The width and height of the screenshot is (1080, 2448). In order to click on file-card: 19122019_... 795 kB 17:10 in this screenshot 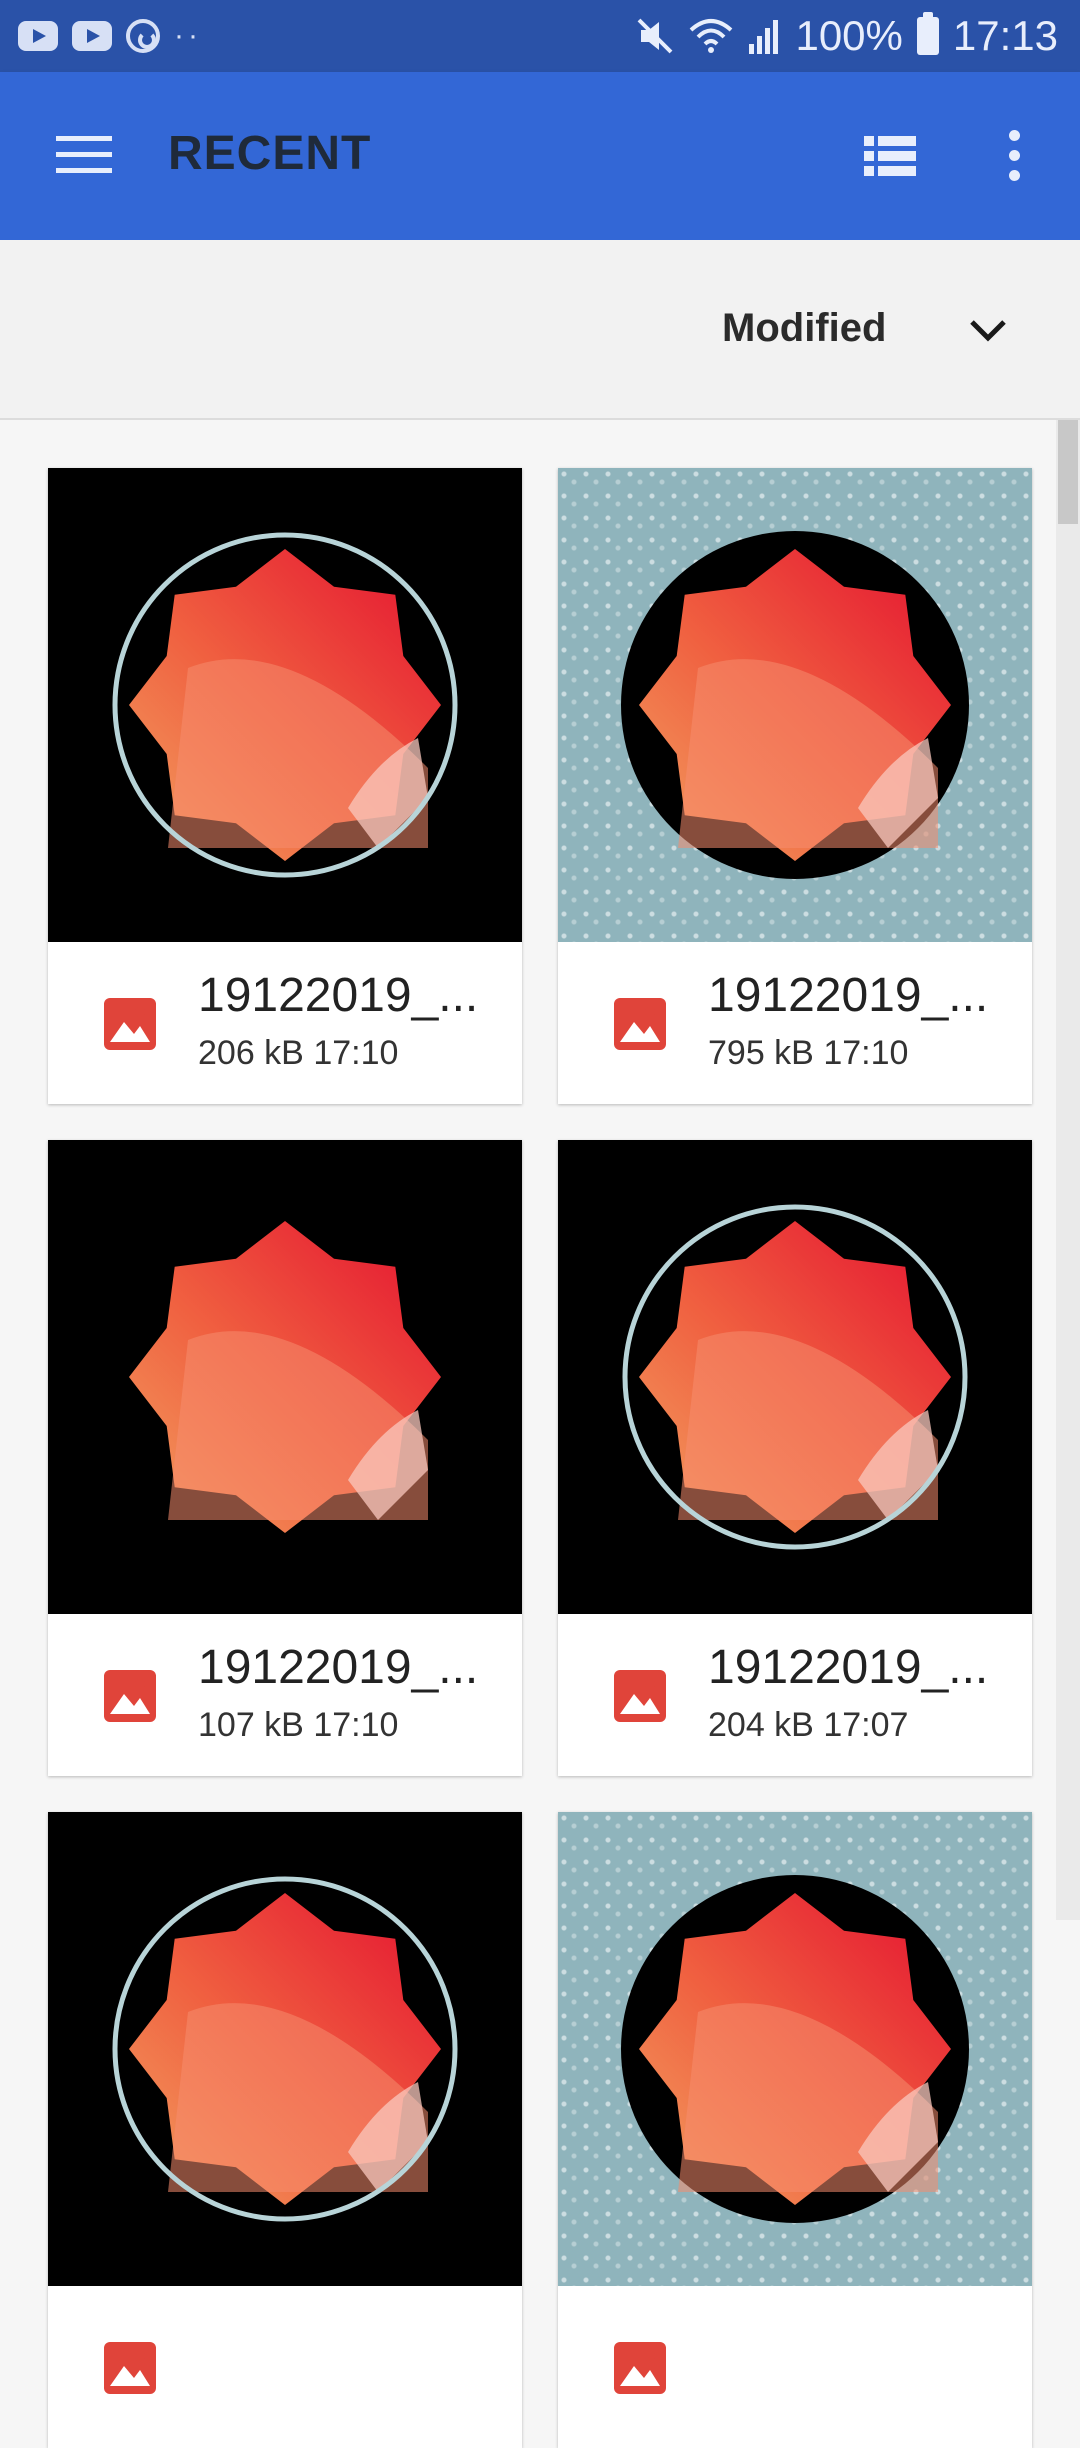, I will do `click(795, 786)`.